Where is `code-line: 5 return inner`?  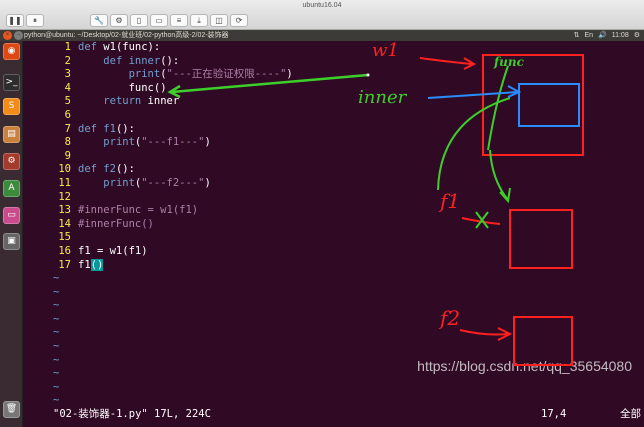
code-line: 5 return inner is located at coordinates (348, 102).